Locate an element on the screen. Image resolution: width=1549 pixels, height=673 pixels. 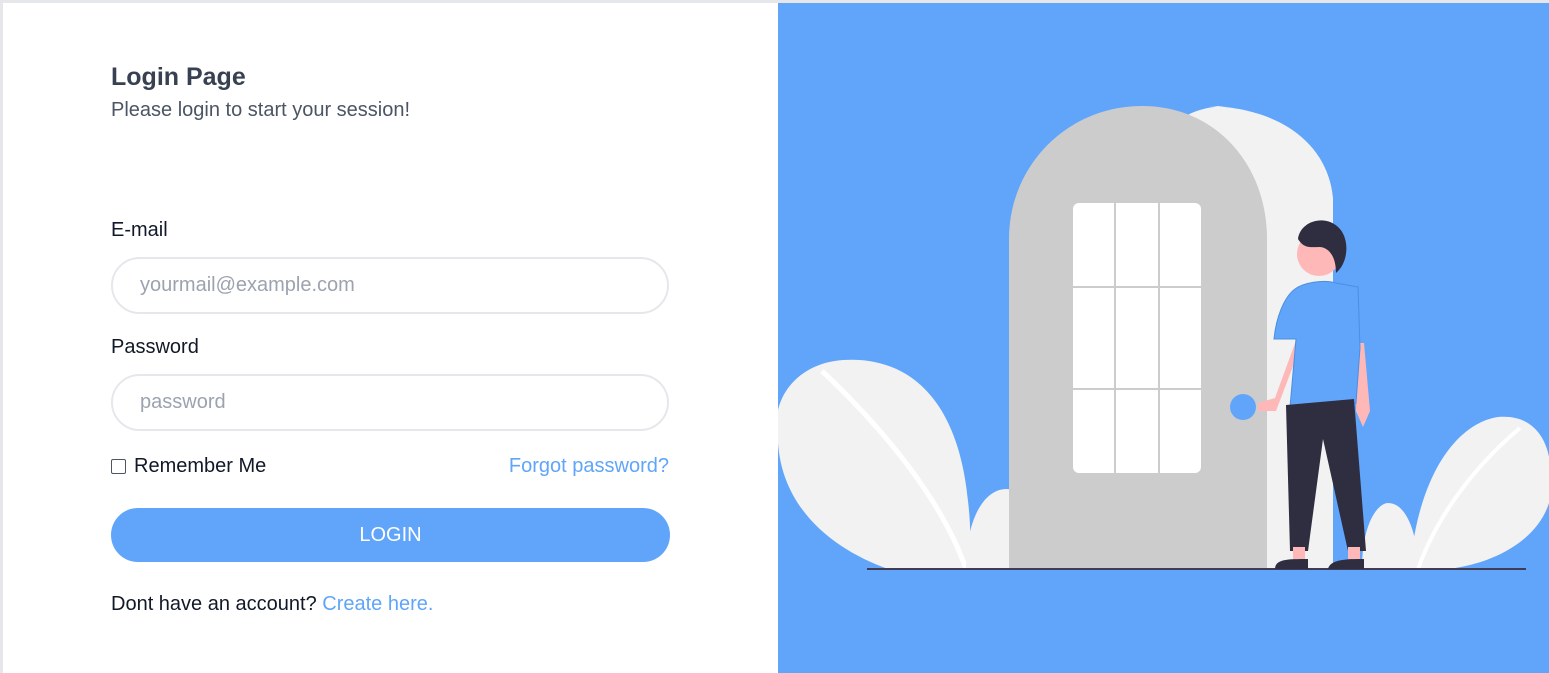
signup-row: Dont have an account? Create here. is located at coordinates (272, 604).